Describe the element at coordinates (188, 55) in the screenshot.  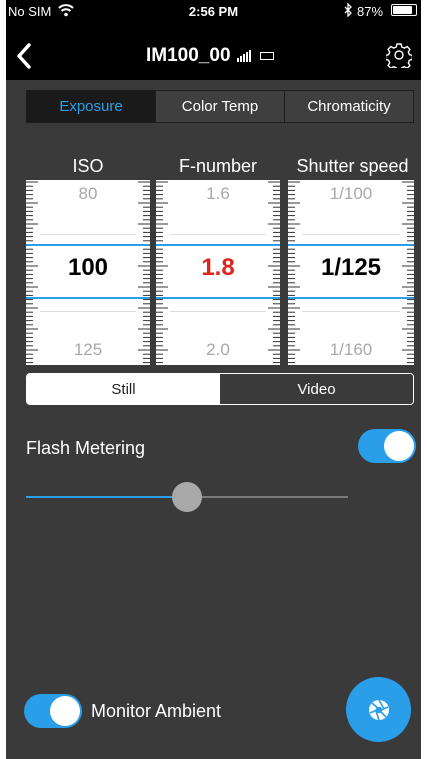
I see `device-name: IM100_00` at that location.